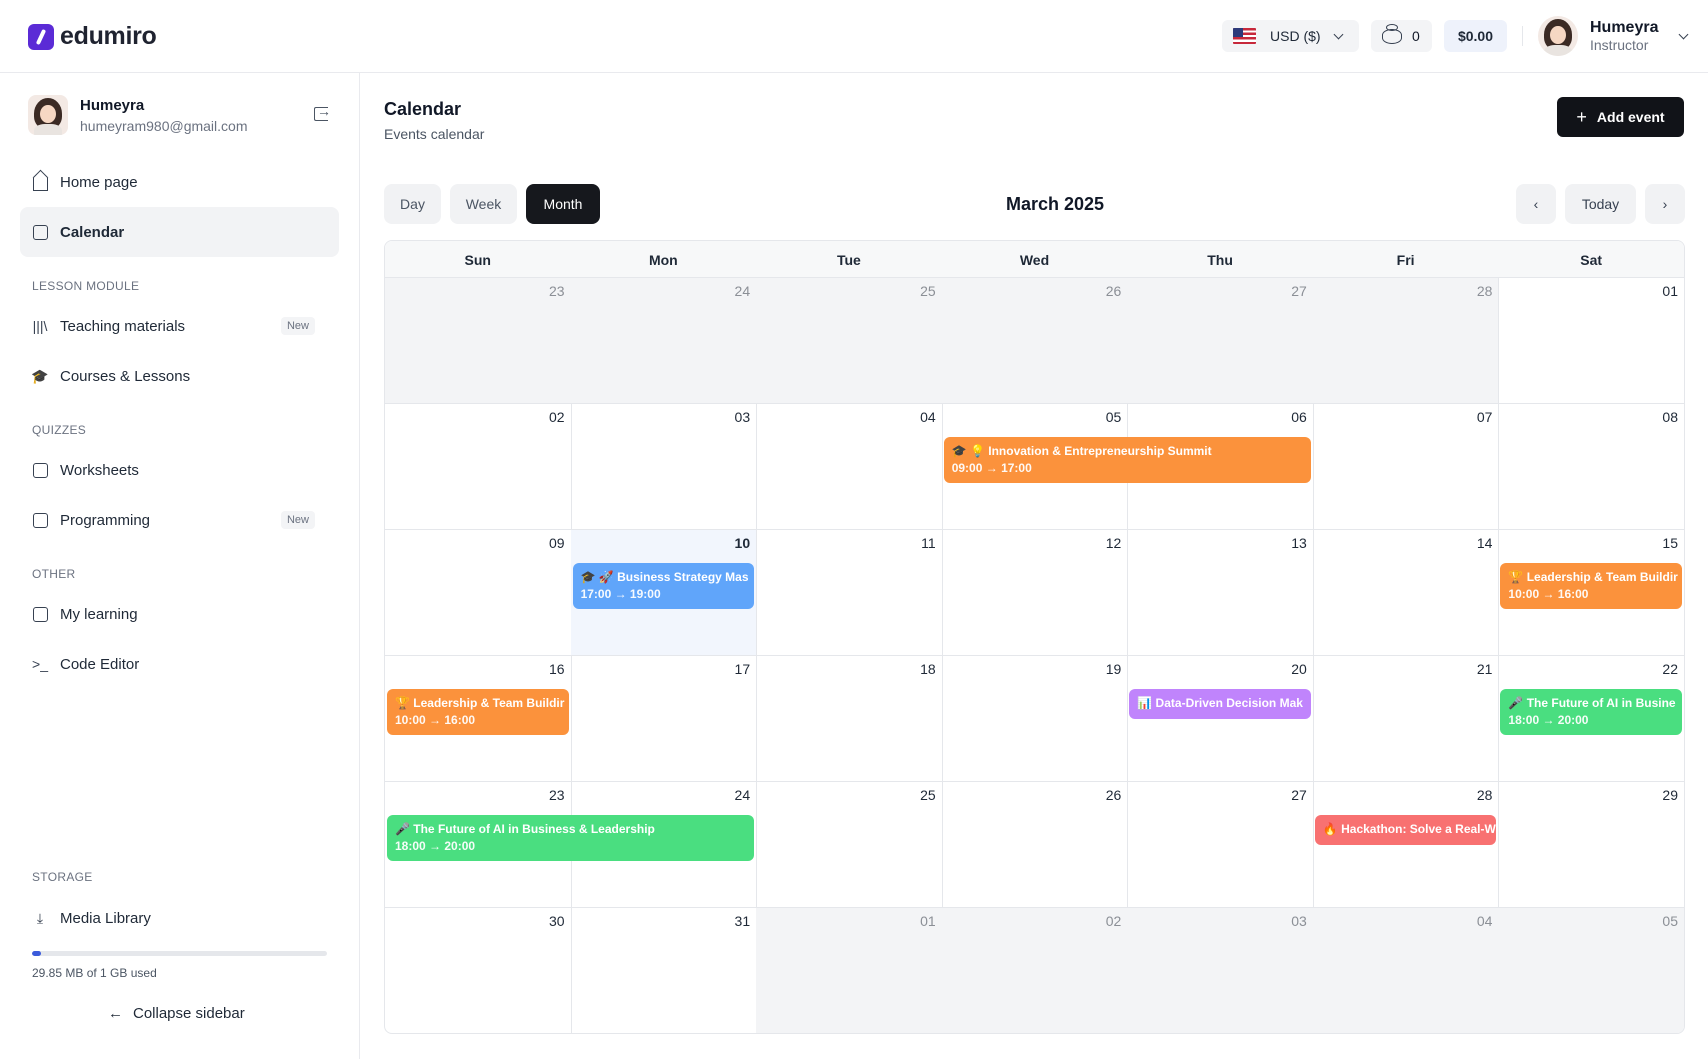 Image resolution: width=1708 pixels, height=1059 pixels. Describe the element at coordinates (1665, 204) in the screenshot. I see `next-month-button: ›` at that location.